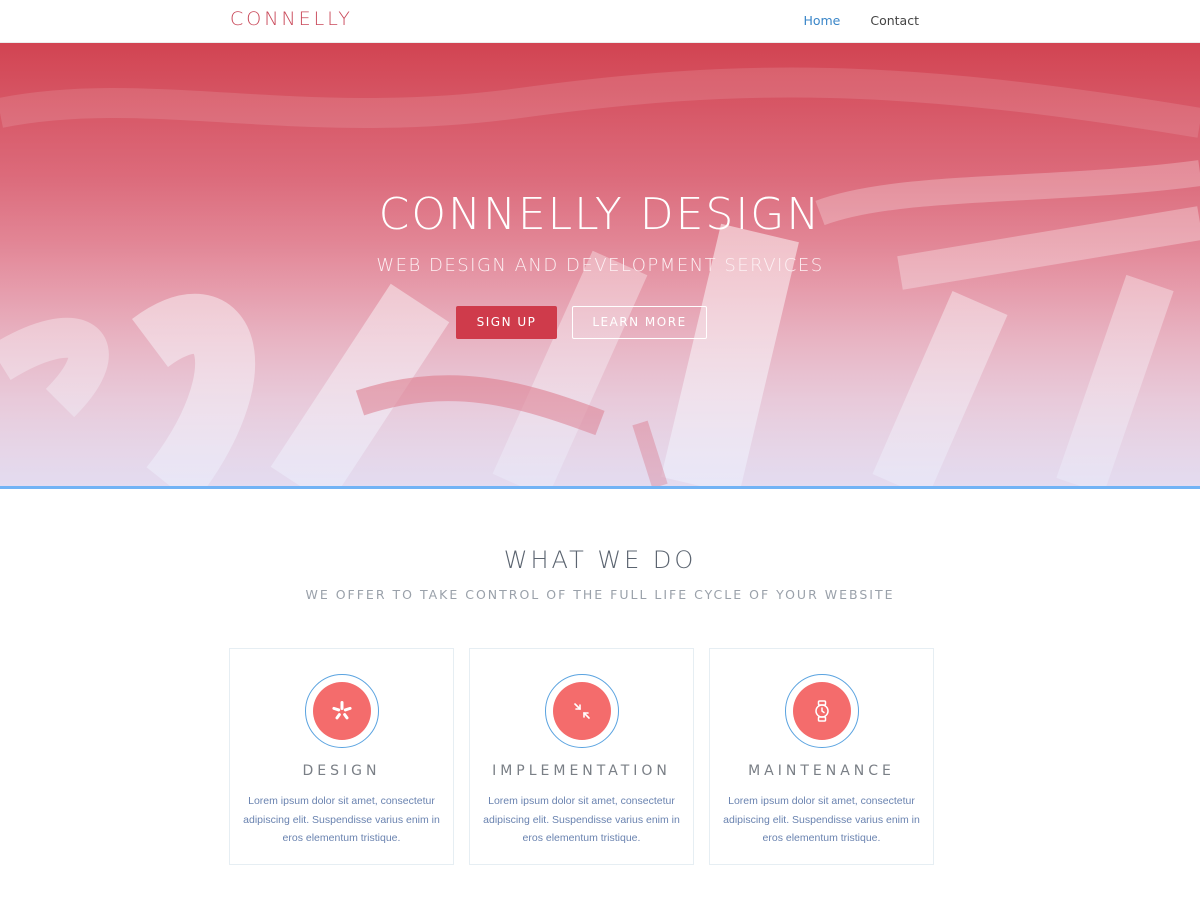  What do you see at coordinates (821, 20) in the screenshot?
I see `nav-link-home: Home` at bounding box center [821, 20].